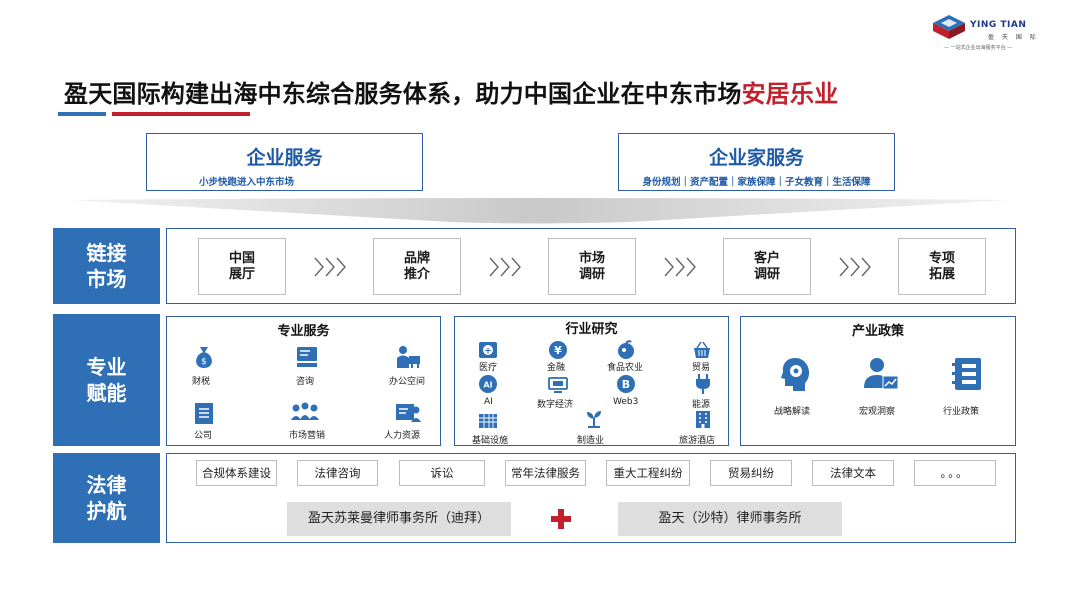 The height and width of the screenshot is (608, 1080). What do you see at coordinates (941, 258) in the screenshot?
I see `step-label: 专项` at bounding box center [941, 258].